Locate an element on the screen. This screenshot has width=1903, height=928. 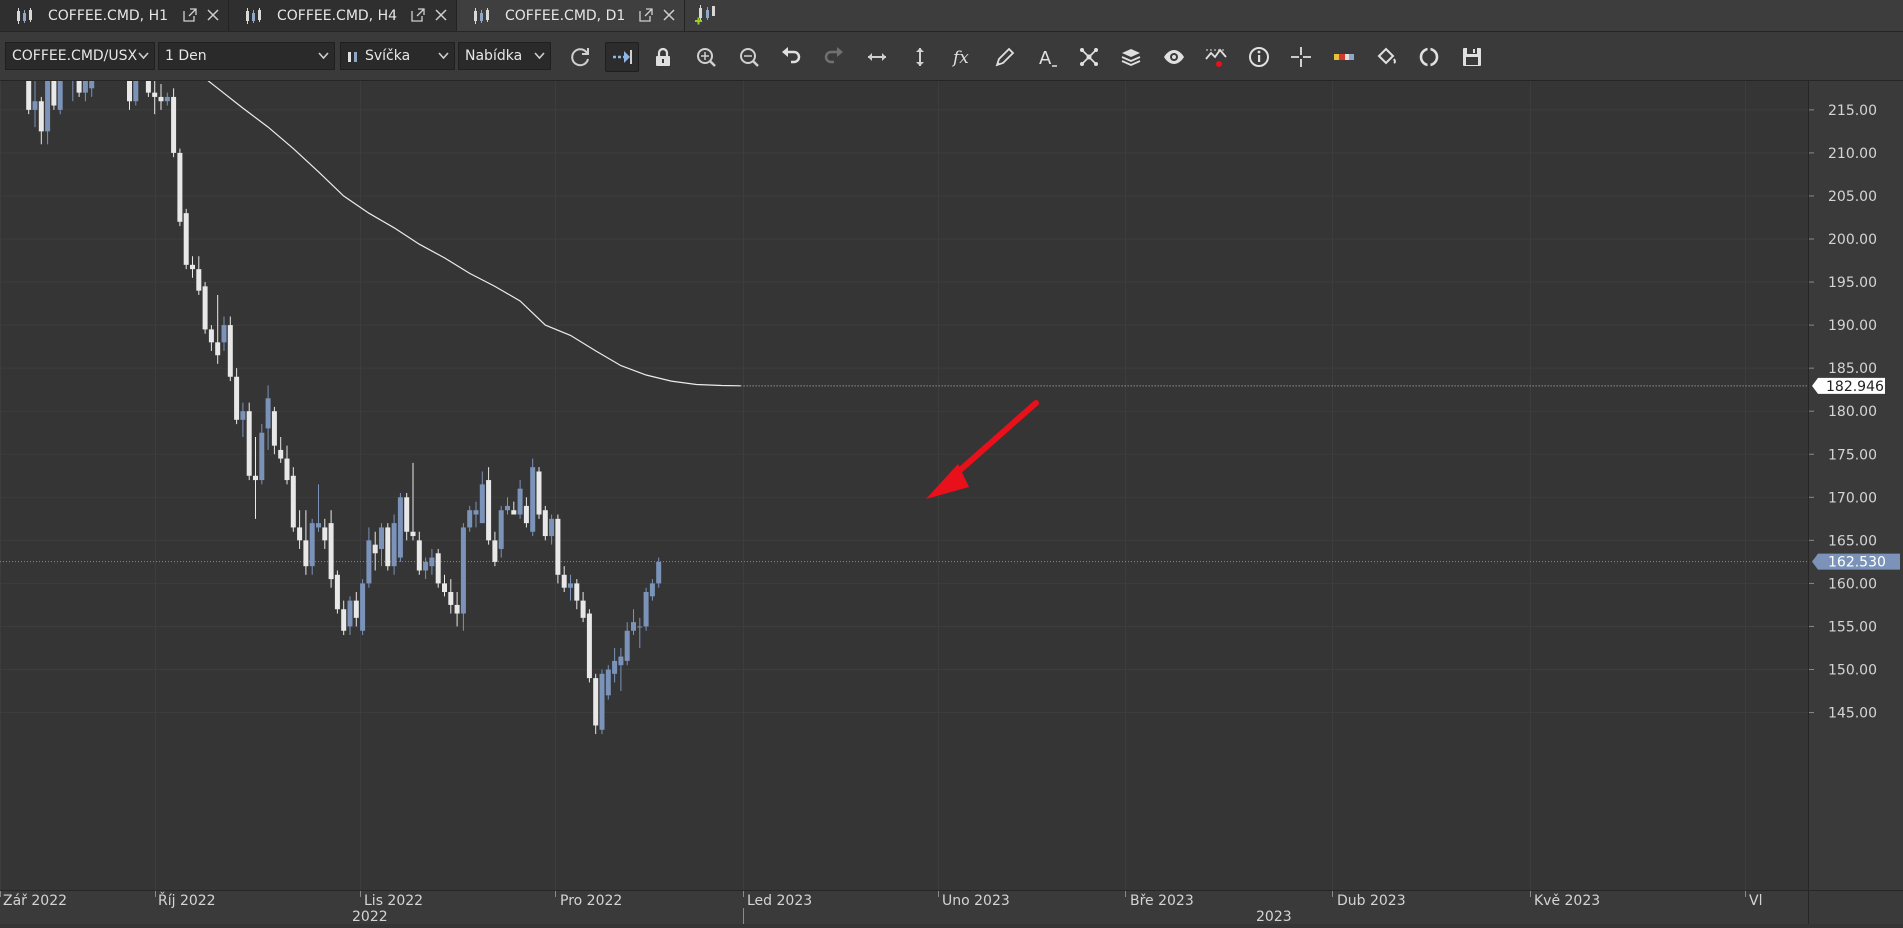
info-button is located at coordinates (1259, 57).